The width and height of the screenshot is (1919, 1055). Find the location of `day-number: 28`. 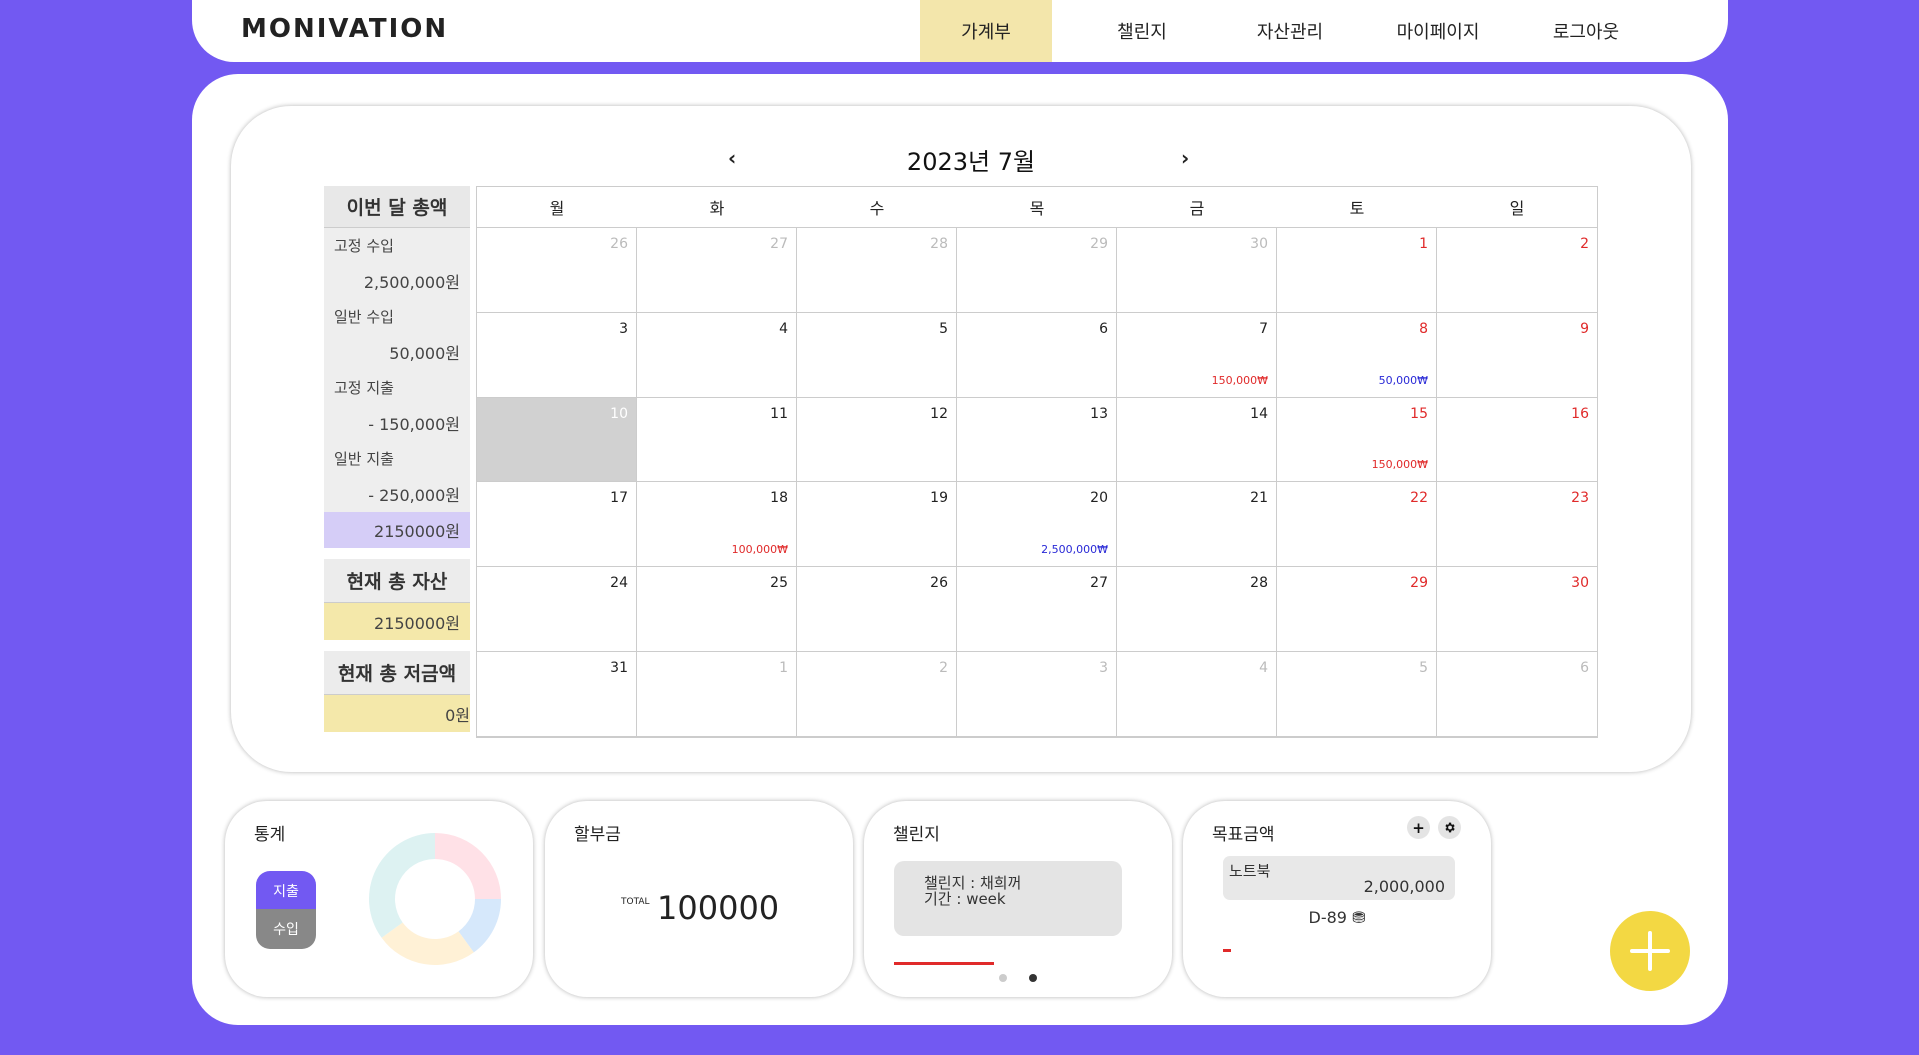

day-number: 28 is located at coordinates (939, 244).